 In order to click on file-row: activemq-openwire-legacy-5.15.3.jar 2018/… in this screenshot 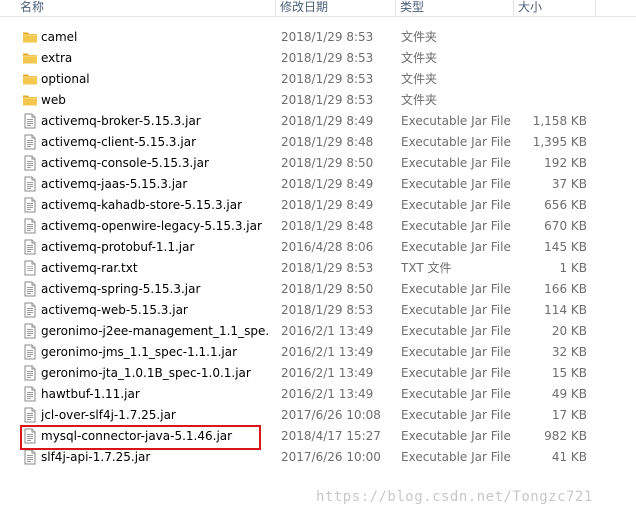, I will do `click(318, 226)`.